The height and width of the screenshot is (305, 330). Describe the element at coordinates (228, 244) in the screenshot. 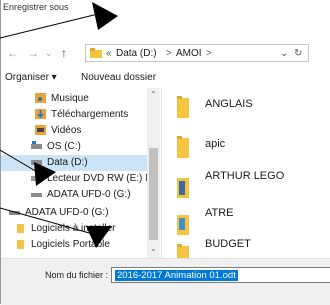

I see `folder-name: BUDGET` at that location.